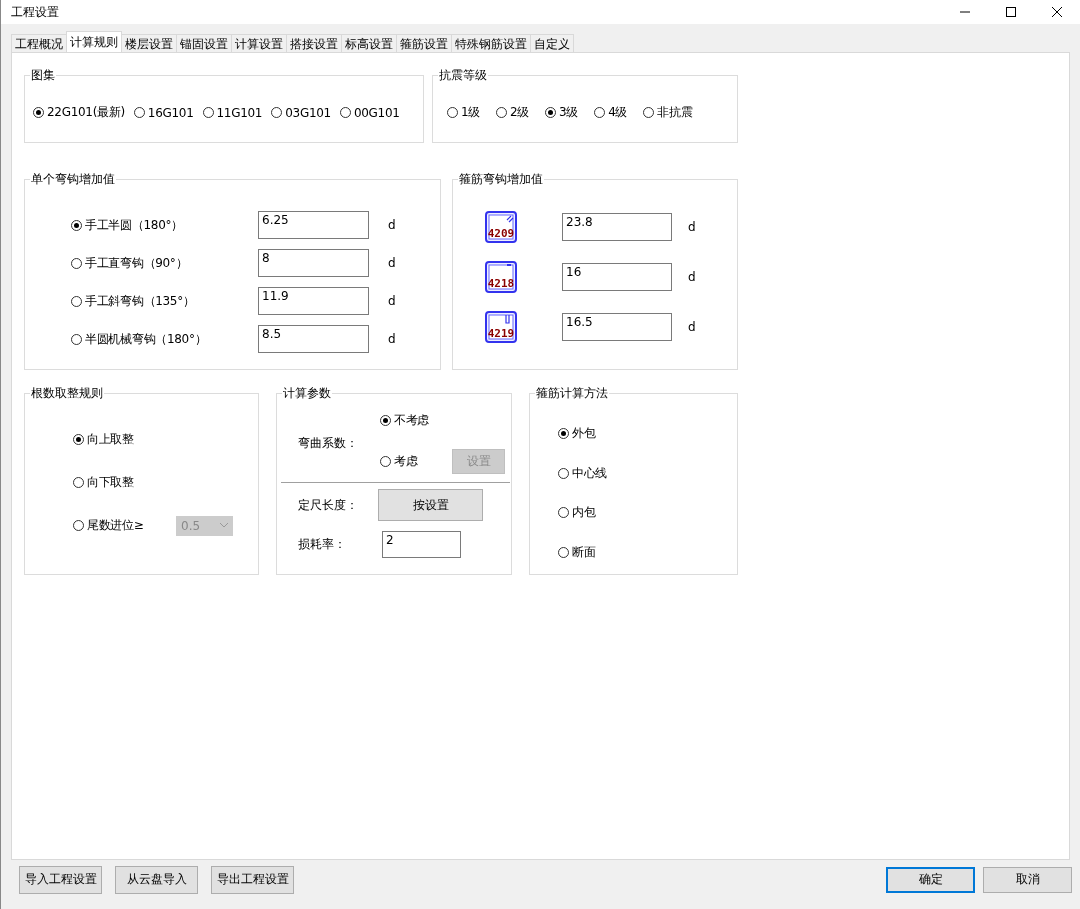 The height and width of the screenshot is (909, 1080). Describe the element at coordinates (583, 473) in the screenshot. I see `radio-option: 中心线` at that location.